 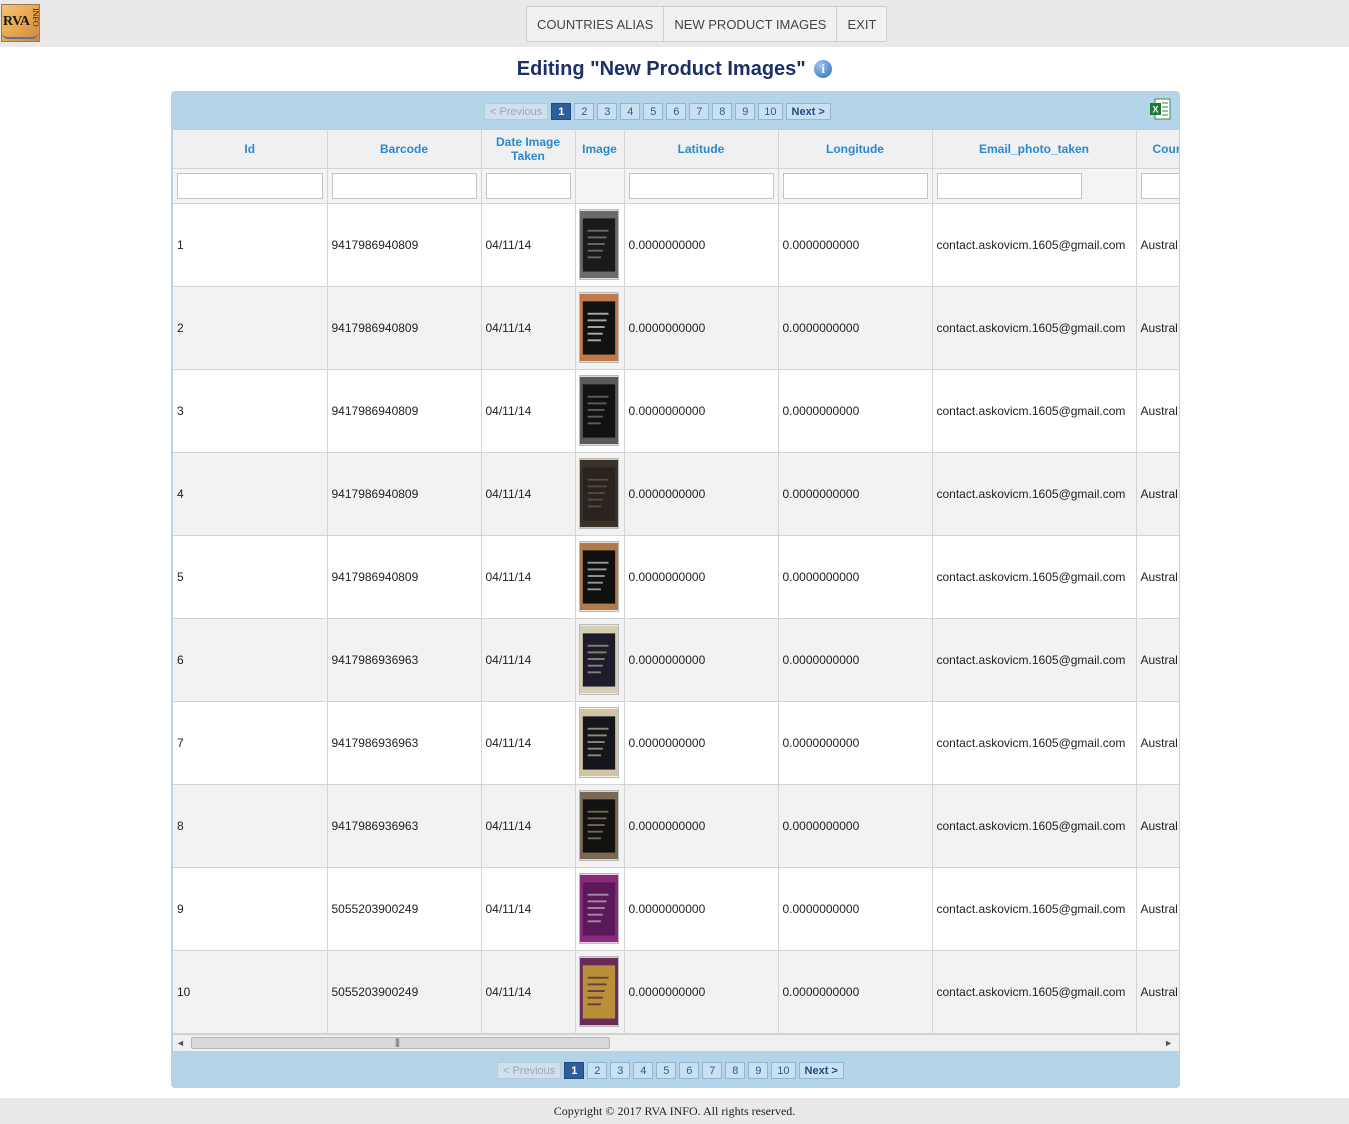 I want to click on nav-countries-alias: COUNTRIES ALIAS, so click(x=596, y=24).